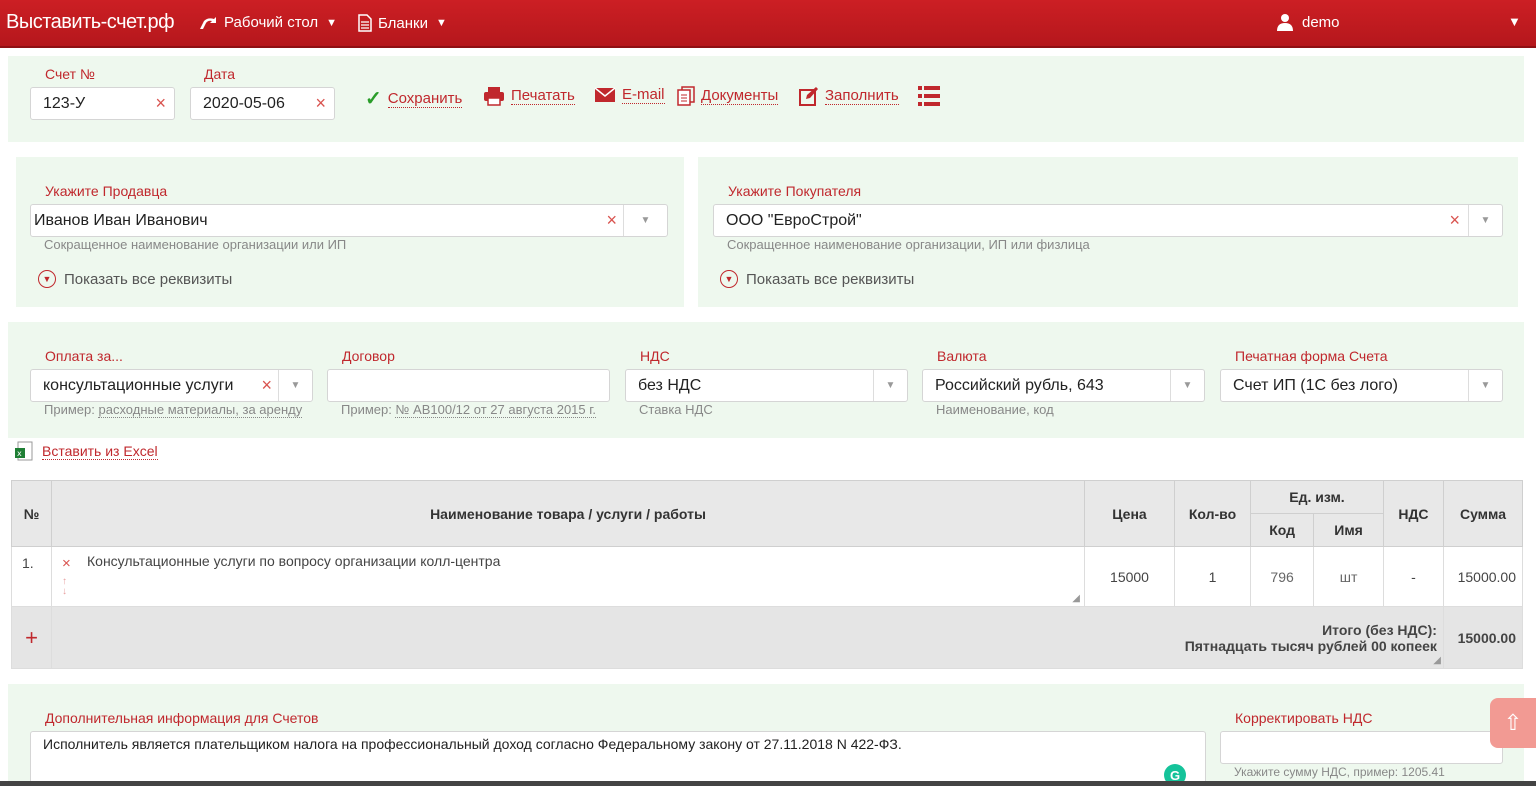  Describe the element at coordinates (1361, 385) in the screenshot. I see `print-form-select: Счет ИП (1С без лого) ▼` at that location.